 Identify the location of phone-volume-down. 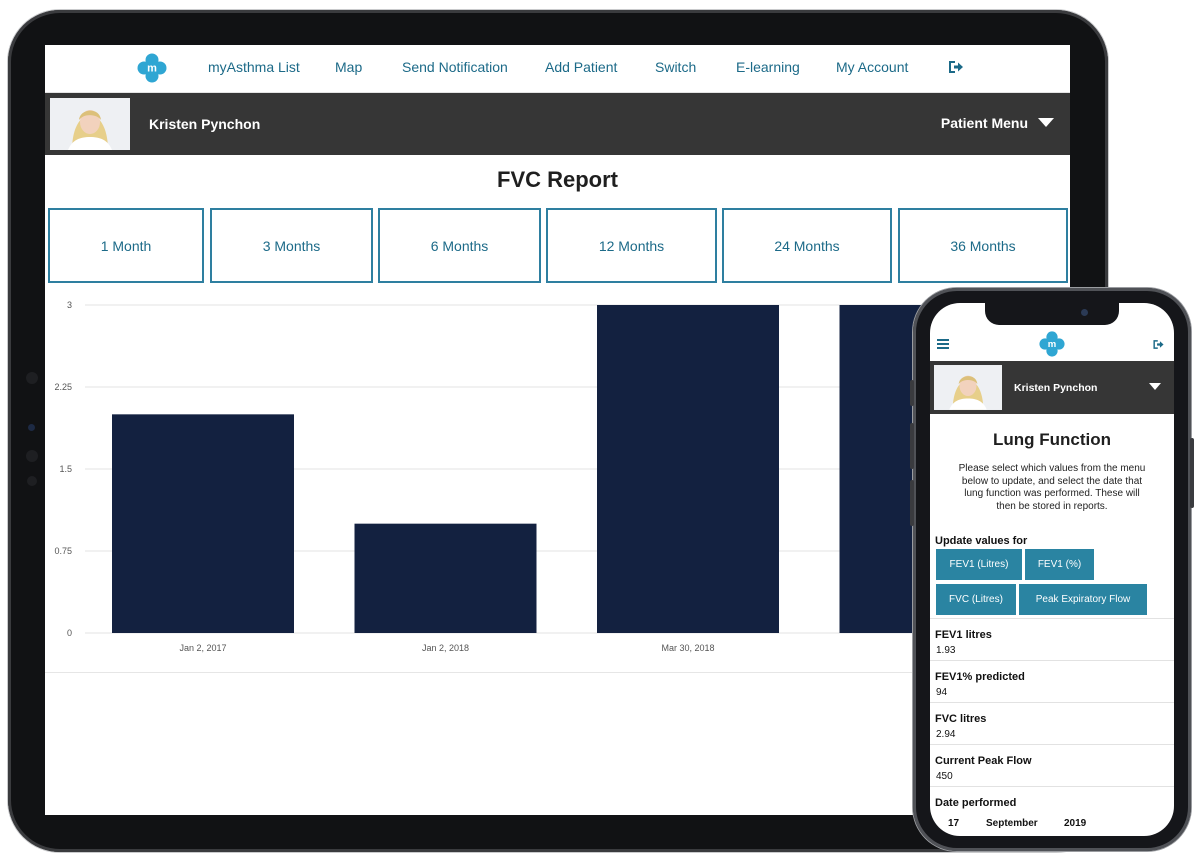
(912, 503).